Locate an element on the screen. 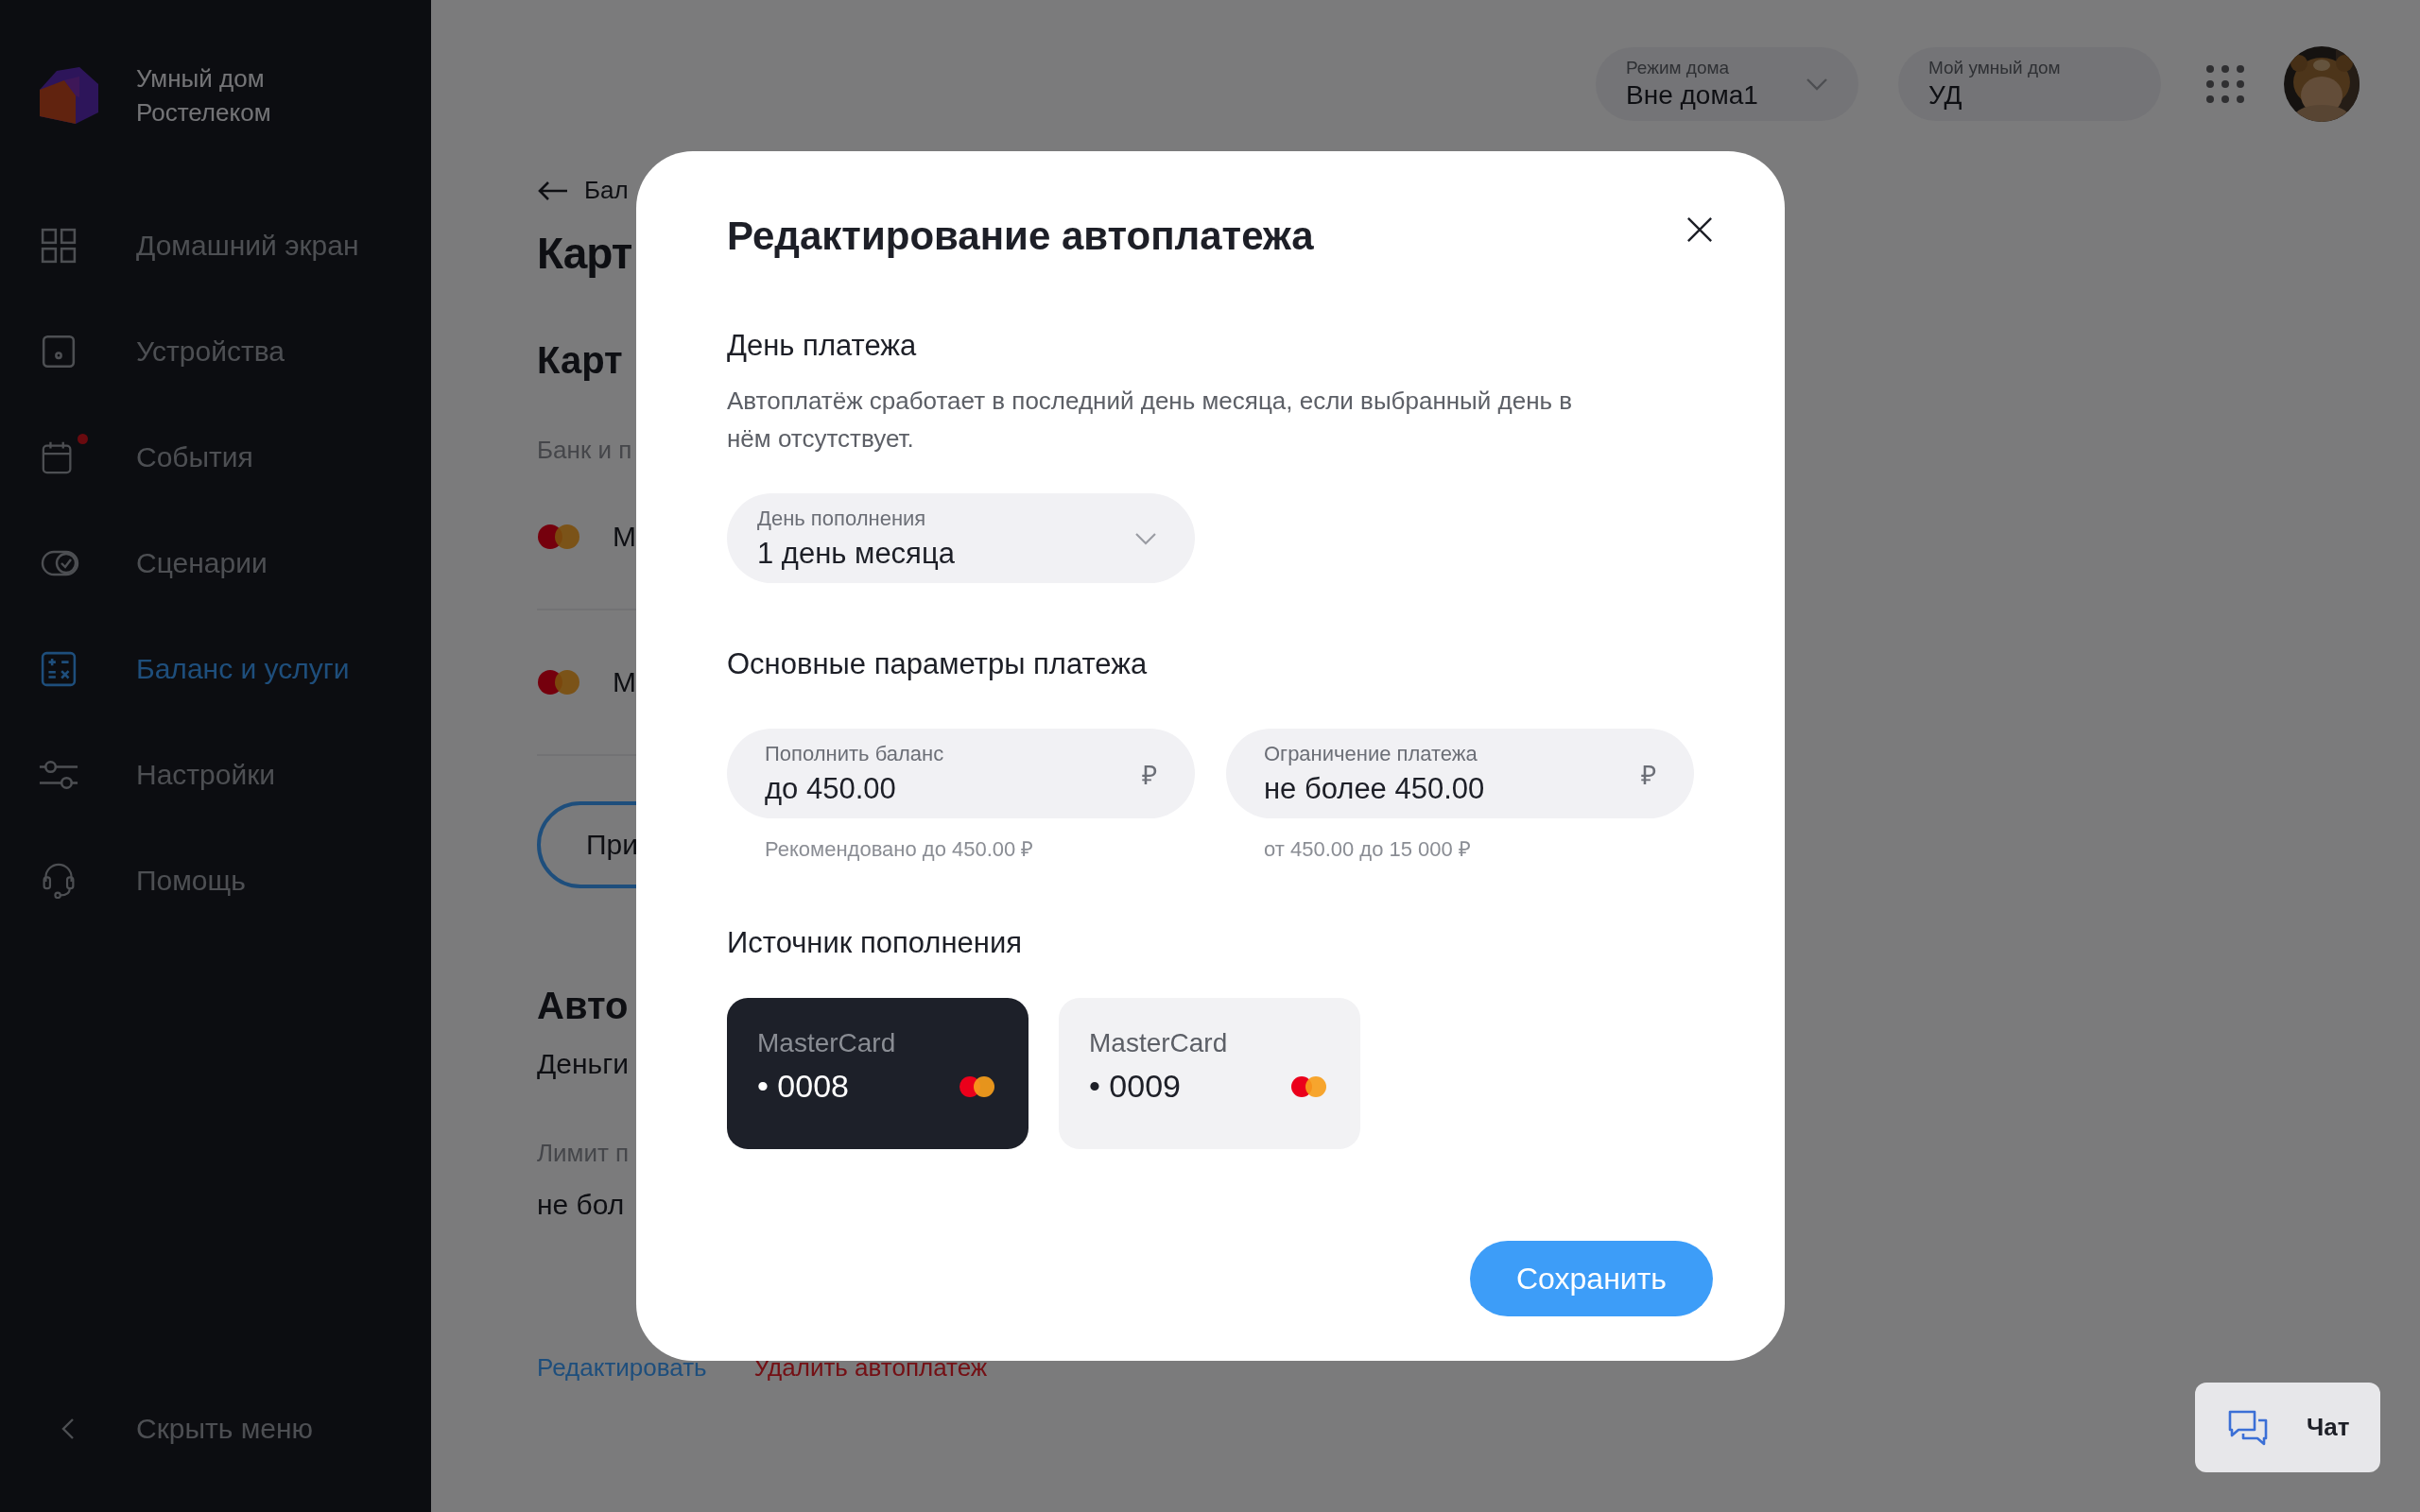 The width and height of the screenshot is (2420, 1512). close-icon is located at coordinates (1699, 229).